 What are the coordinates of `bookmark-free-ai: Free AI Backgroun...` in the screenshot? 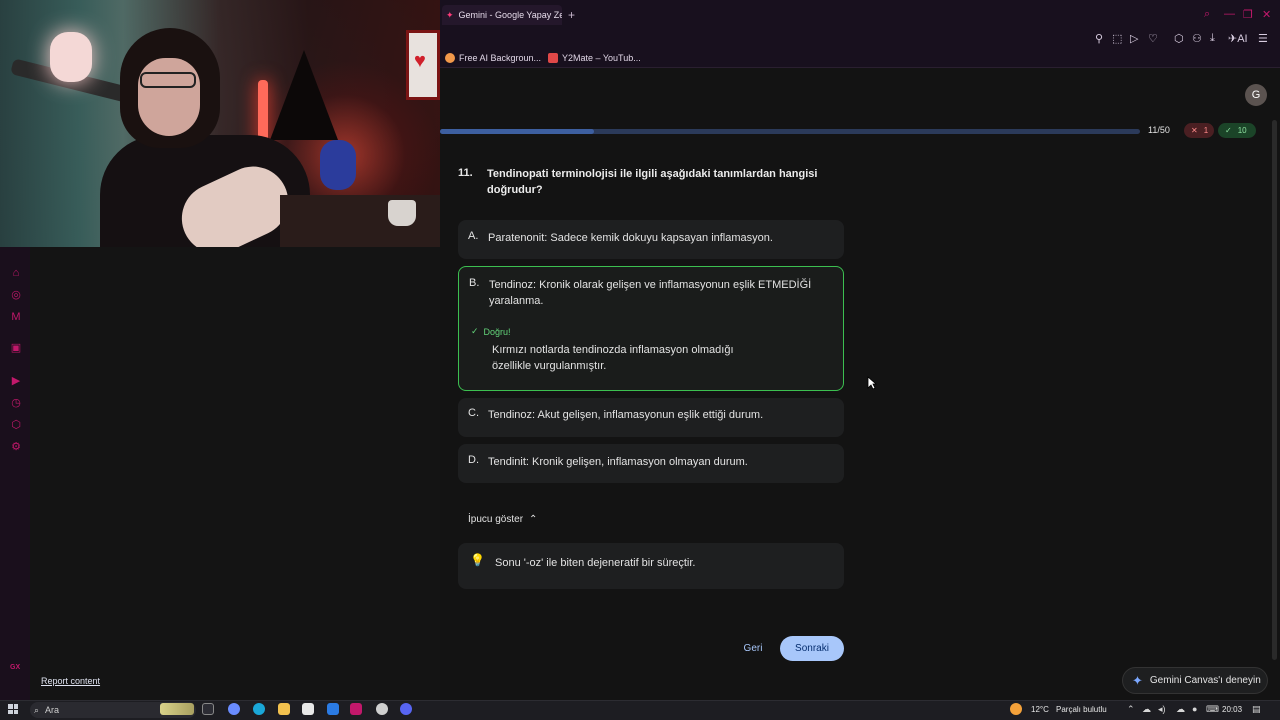 It's located at (493, 58).